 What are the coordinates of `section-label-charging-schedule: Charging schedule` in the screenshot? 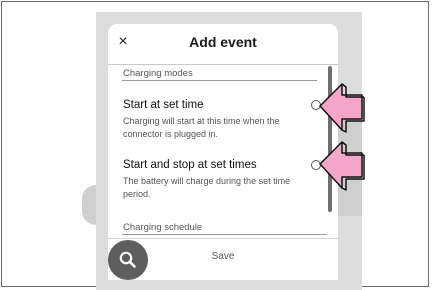 It's located at (163, 227).